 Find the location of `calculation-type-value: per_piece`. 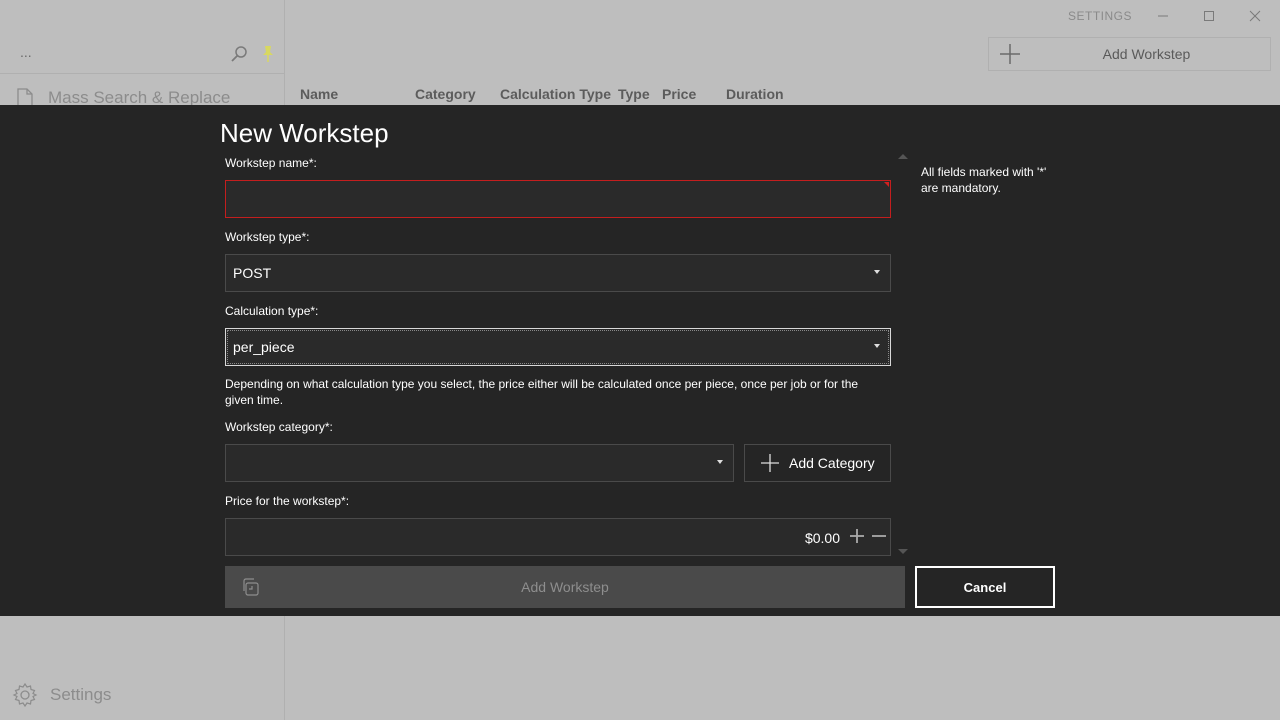

calculation-type-value: per_piece is located at coordinates (264, 347).